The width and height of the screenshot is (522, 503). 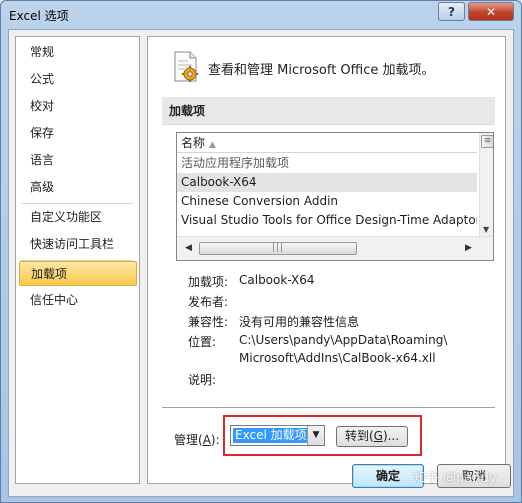 I want to click on sidebar-item-formulas: 公式, so click(x=78, y=79).